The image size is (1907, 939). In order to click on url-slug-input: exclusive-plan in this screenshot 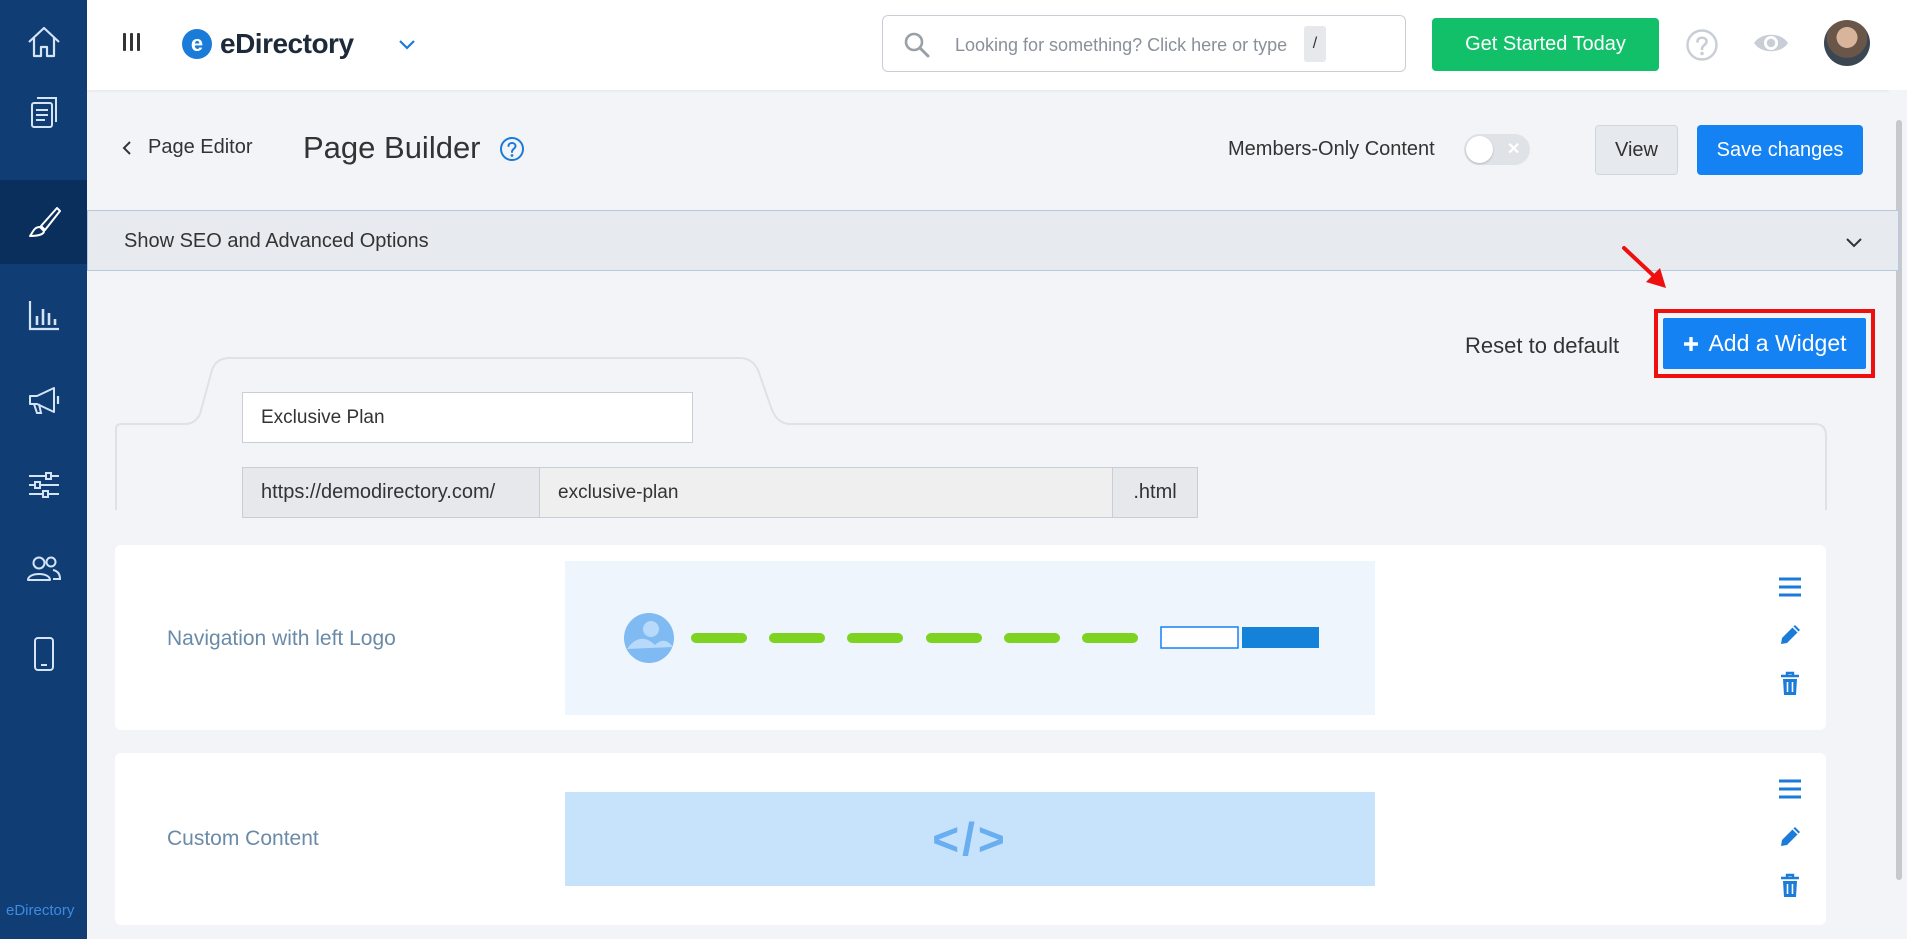, I will do `click(826, 492)`.